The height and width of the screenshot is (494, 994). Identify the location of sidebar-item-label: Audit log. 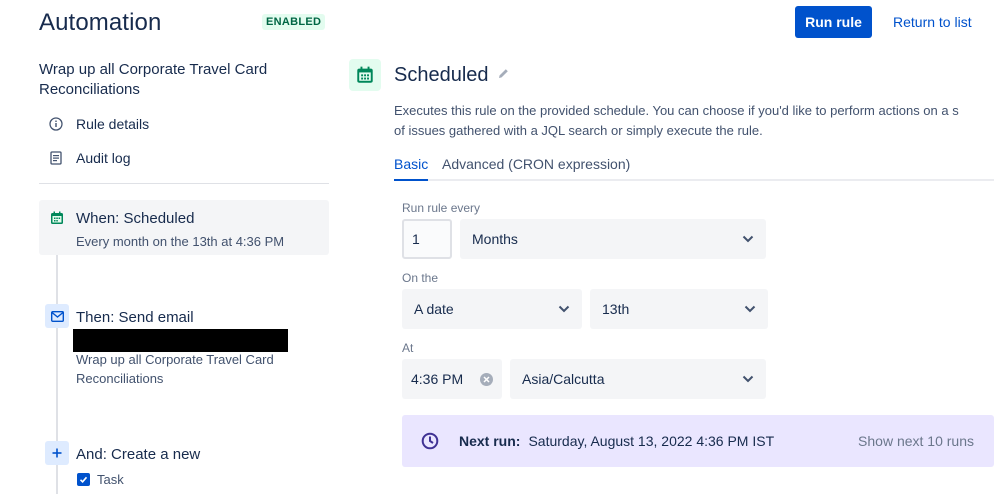
(103, 158).